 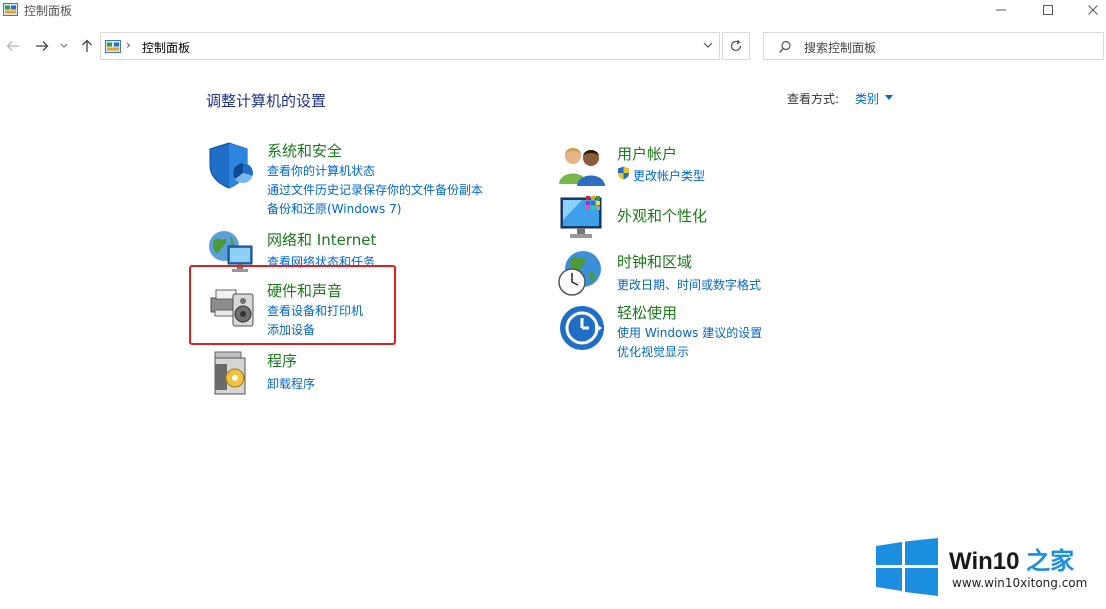 What do you see at coordinates (813, 99) in the screenshot?
I see `view-by-label: 查看方式:` at bounding box center [813, 99].